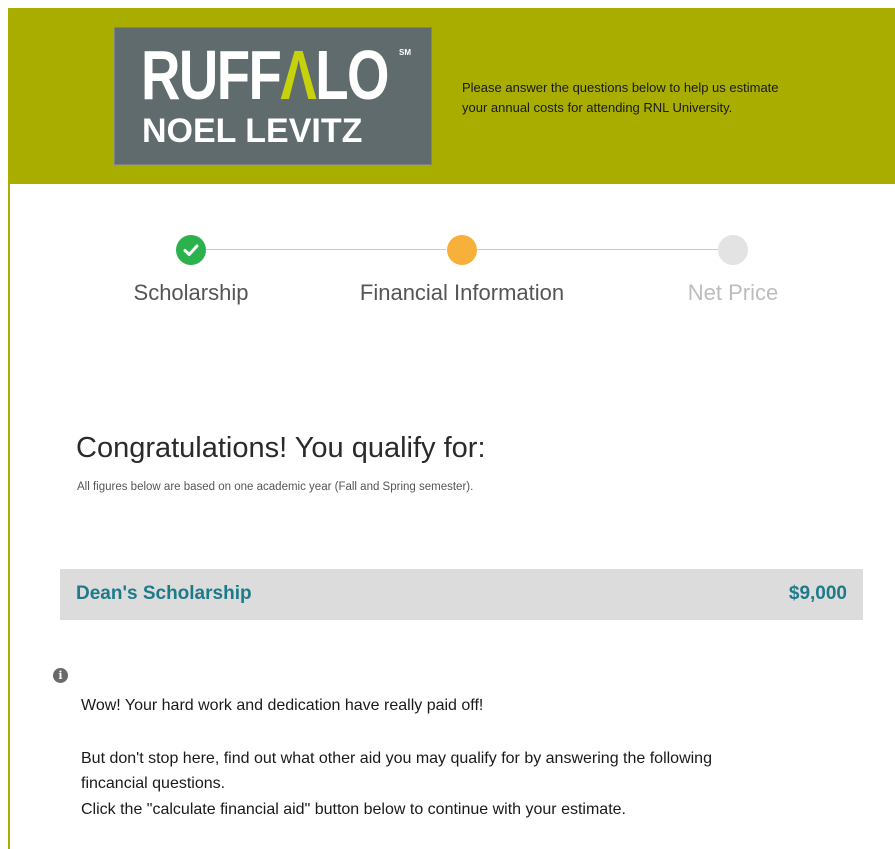 Image resolution: width=895 pixels, height=849 pixels. Describe the element at coordinates (462, 250) in the screenshot. I see `step-financial-information-indicator` at that location.